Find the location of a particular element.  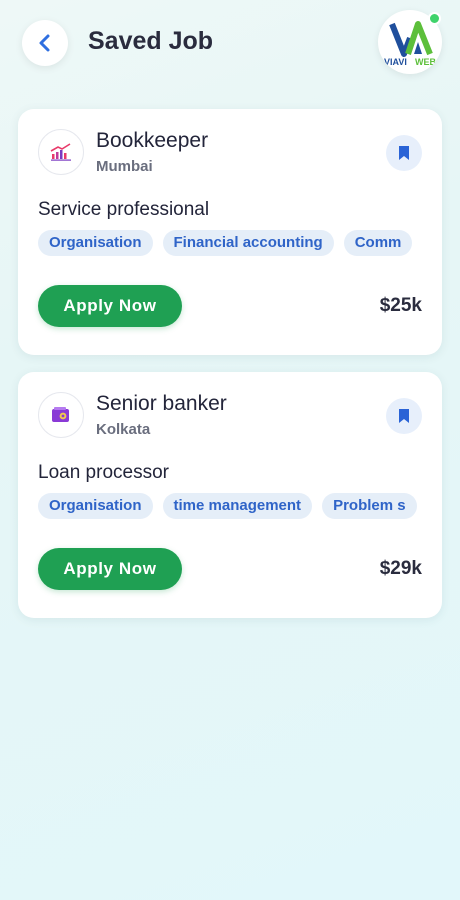

wallet-logo-icon is located at coordinates (60, 414).